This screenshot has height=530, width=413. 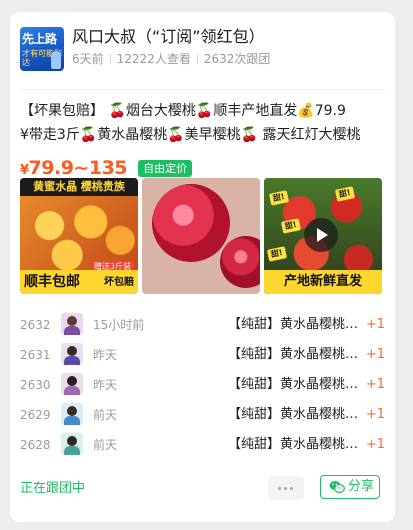 I want to click on share-button: 分享, so click(x=350, y=487).